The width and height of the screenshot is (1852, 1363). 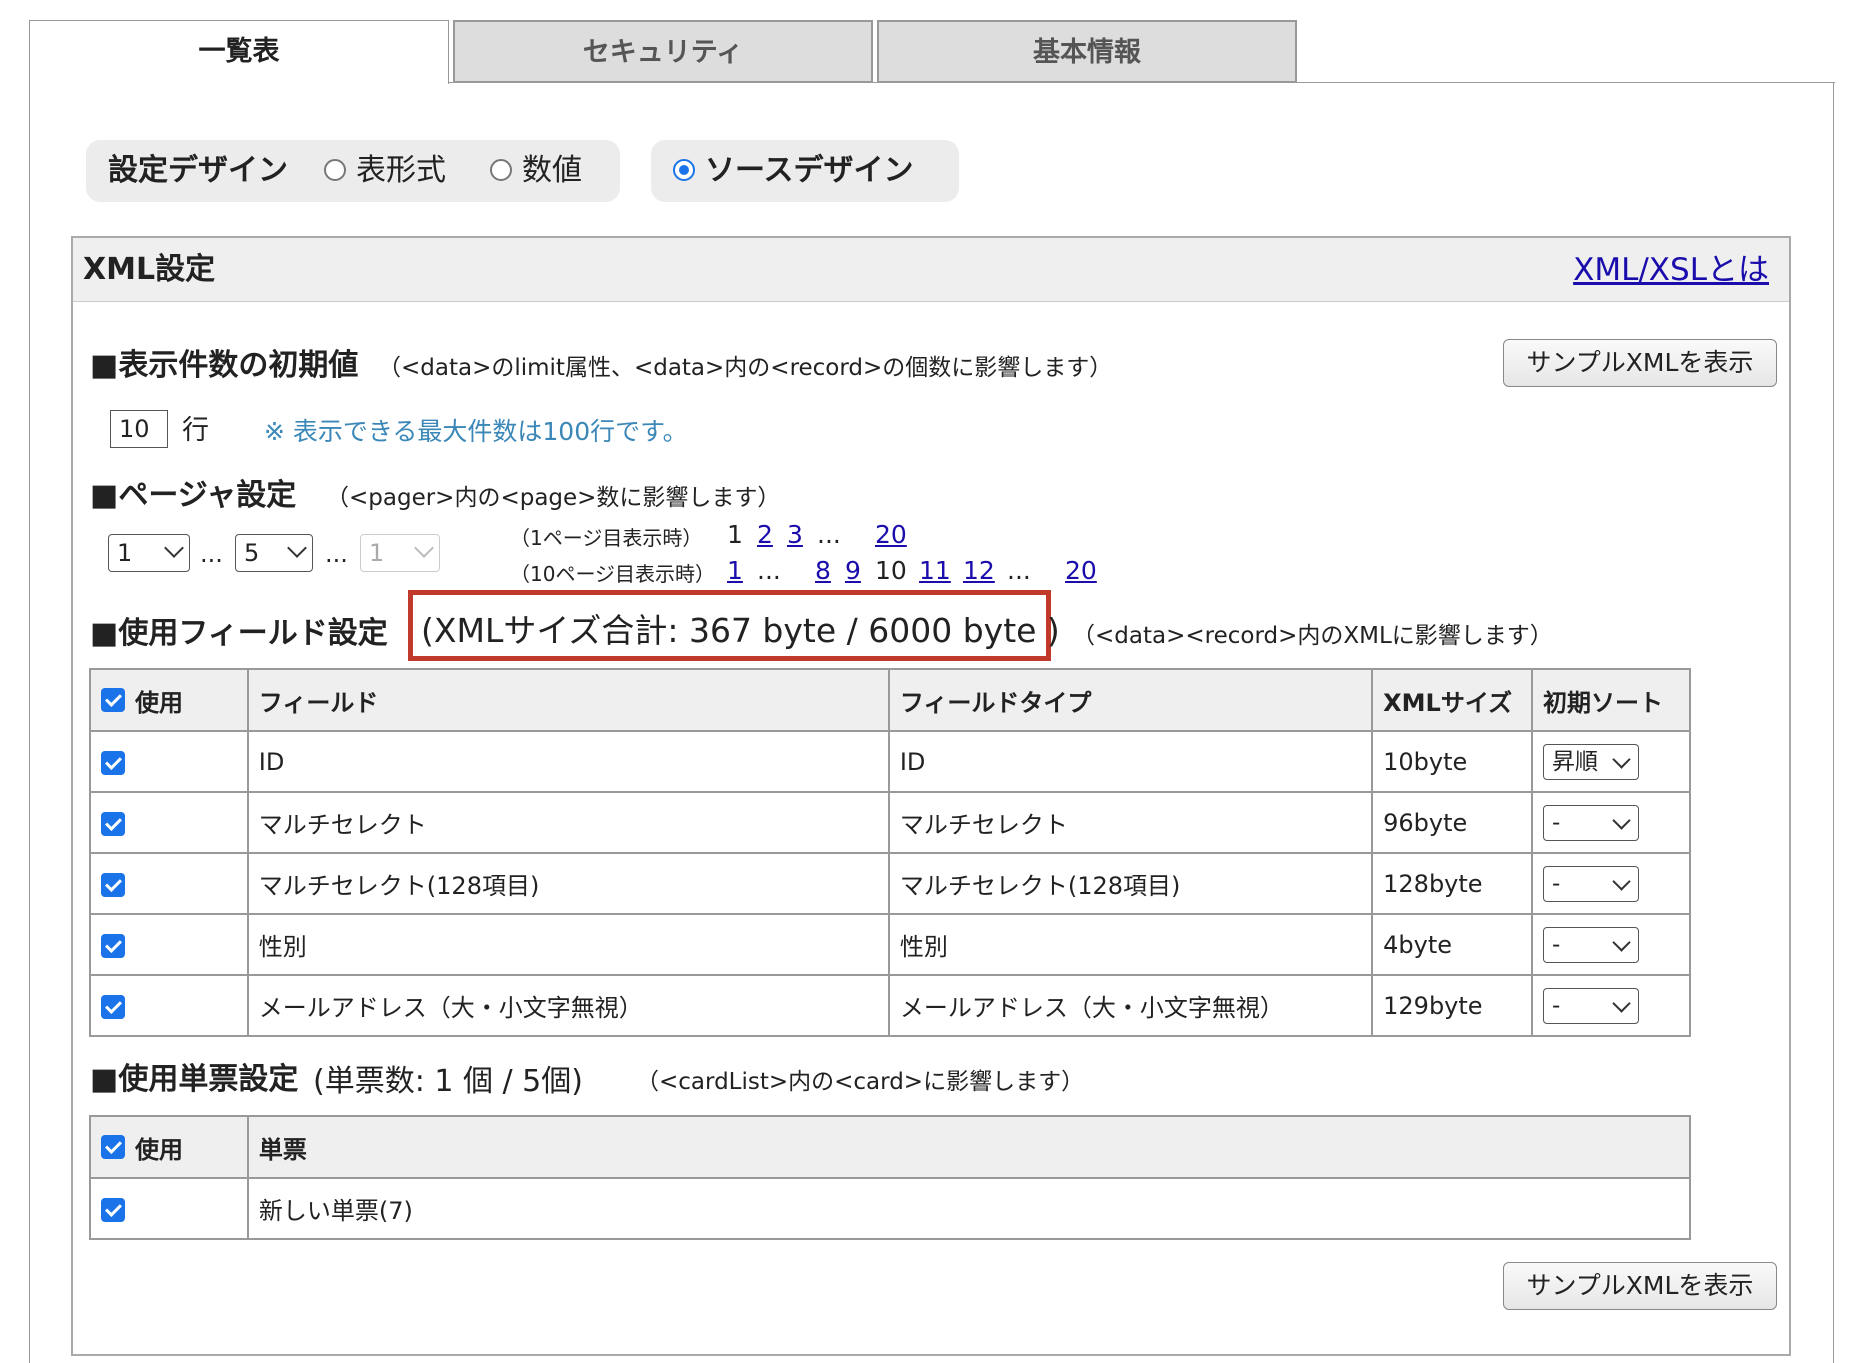 I want to click on field-name: メールアドレス（大・小文字無視）, so click(x=568, y=1005).